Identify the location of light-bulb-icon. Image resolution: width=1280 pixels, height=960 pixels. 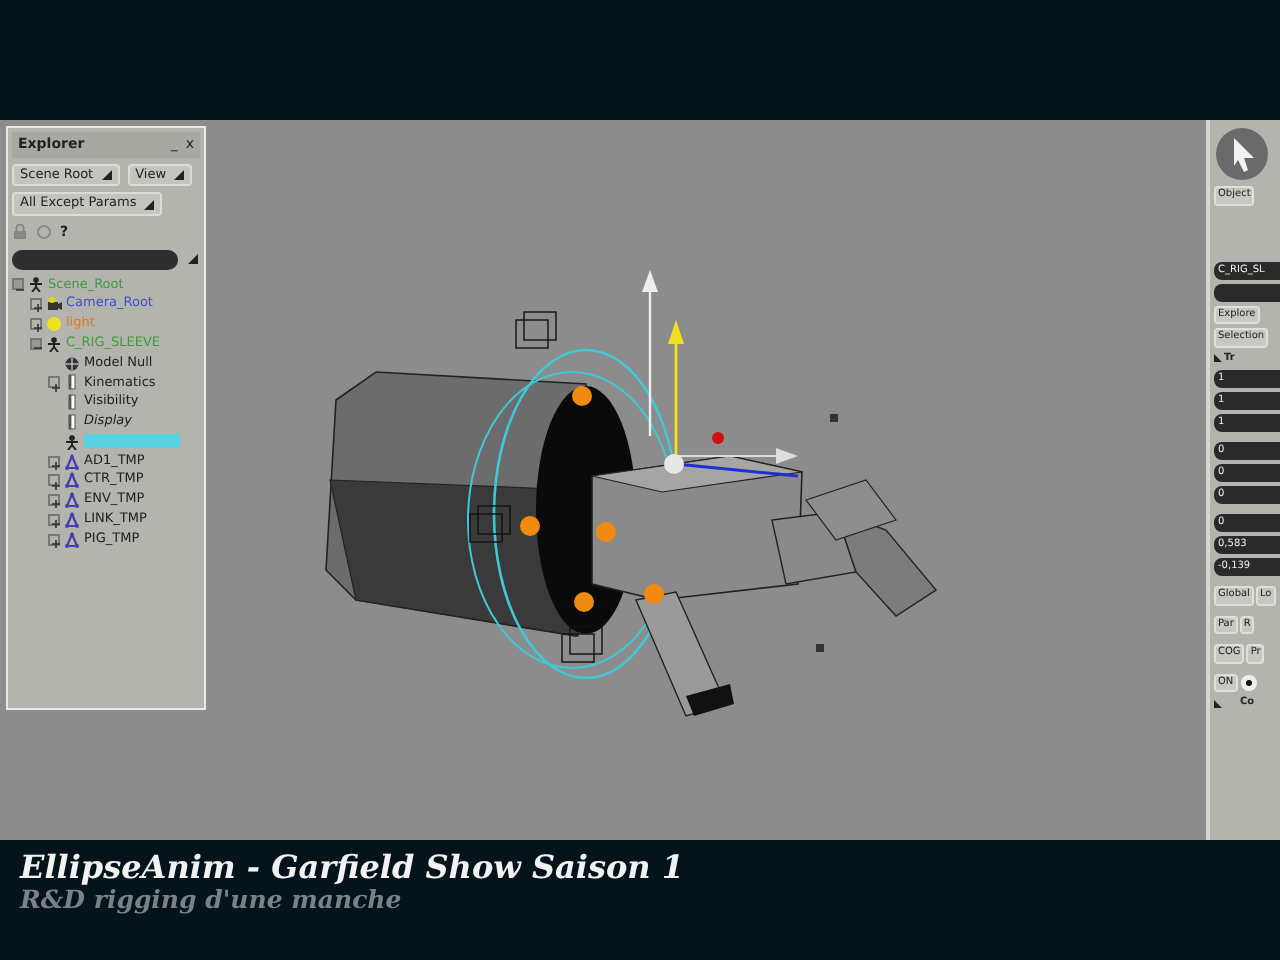
(54, 323).